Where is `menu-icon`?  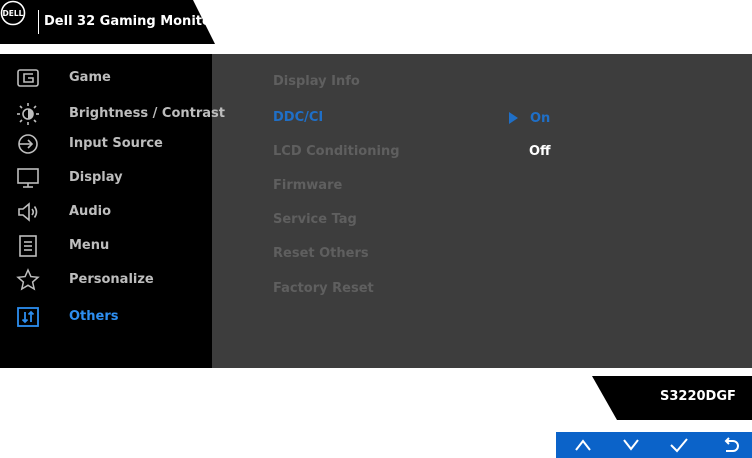 menu-icon is located at coordinates (28, 246).